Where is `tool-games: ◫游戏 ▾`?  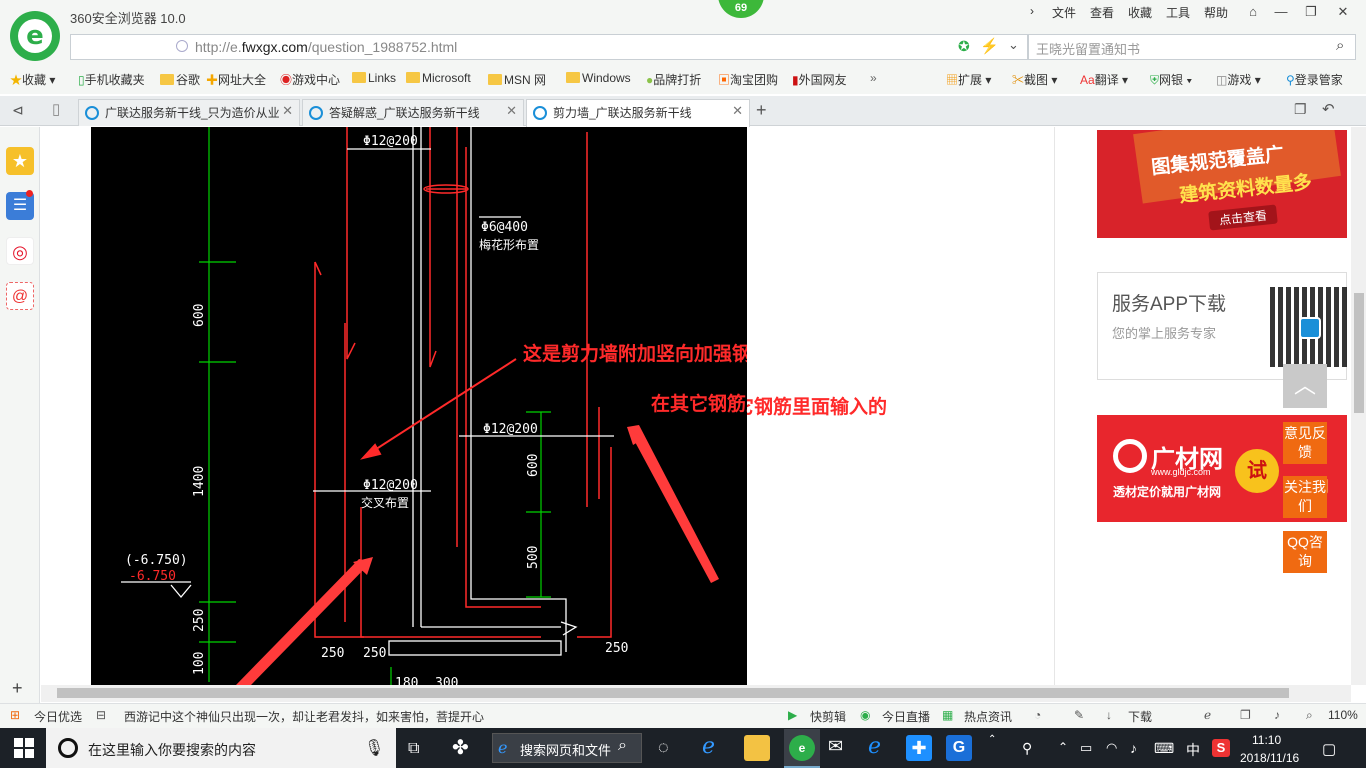 tool-games: ◫游戏 ▾ is located at coordinates (1238, 79).